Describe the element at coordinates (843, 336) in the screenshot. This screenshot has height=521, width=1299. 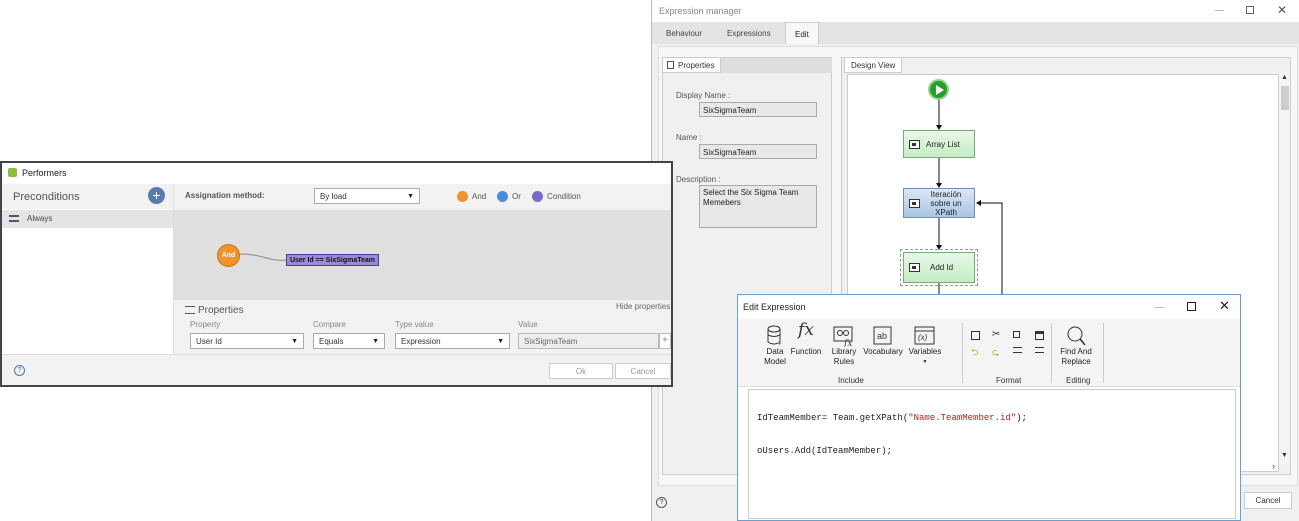
I see `library-rules-icon: fx` at that location.